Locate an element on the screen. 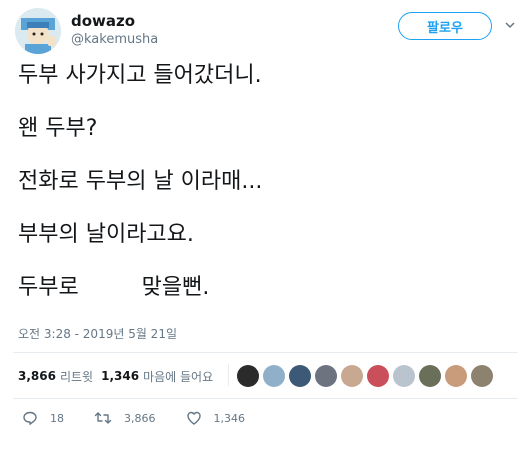  retweets-count: 3,866 is located at coordinates (37, 376).